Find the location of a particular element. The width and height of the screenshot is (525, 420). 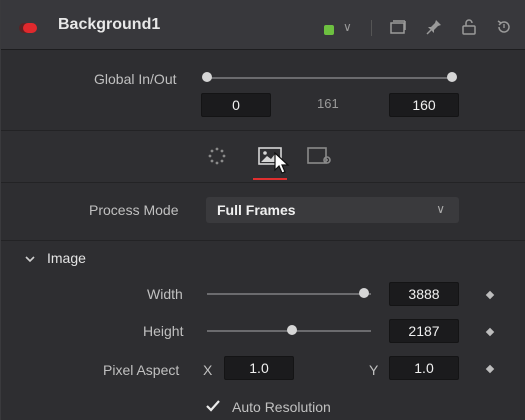

width-slider-handle is located at coordinates (364, 293).